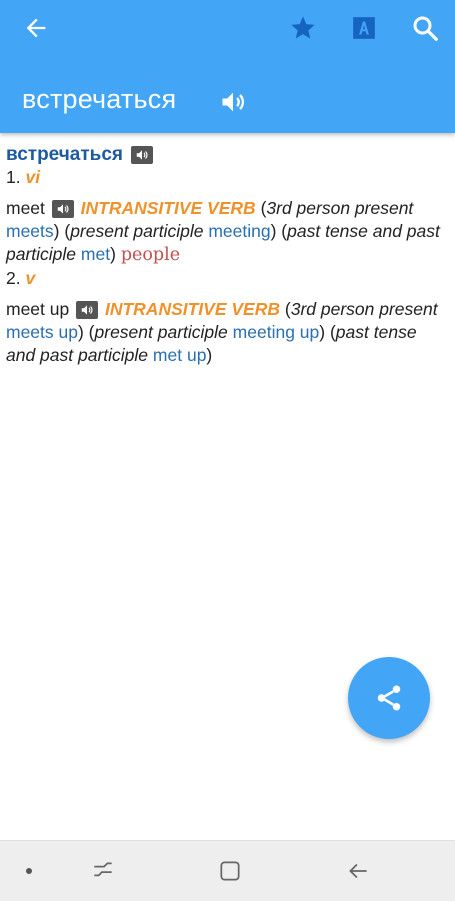  I want to click on search-button, so click(425, 28).